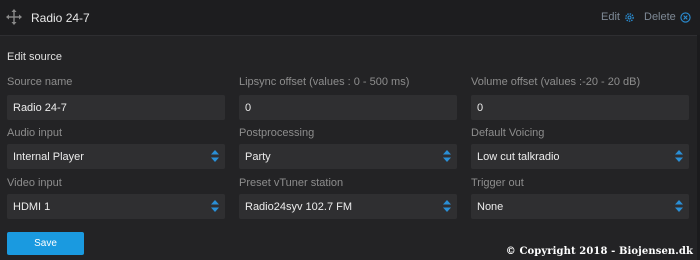 Image resolution: width=700 pixels, height=260 pixels. I want to click on volume-offset-input-wrapper, so click(580, 107).